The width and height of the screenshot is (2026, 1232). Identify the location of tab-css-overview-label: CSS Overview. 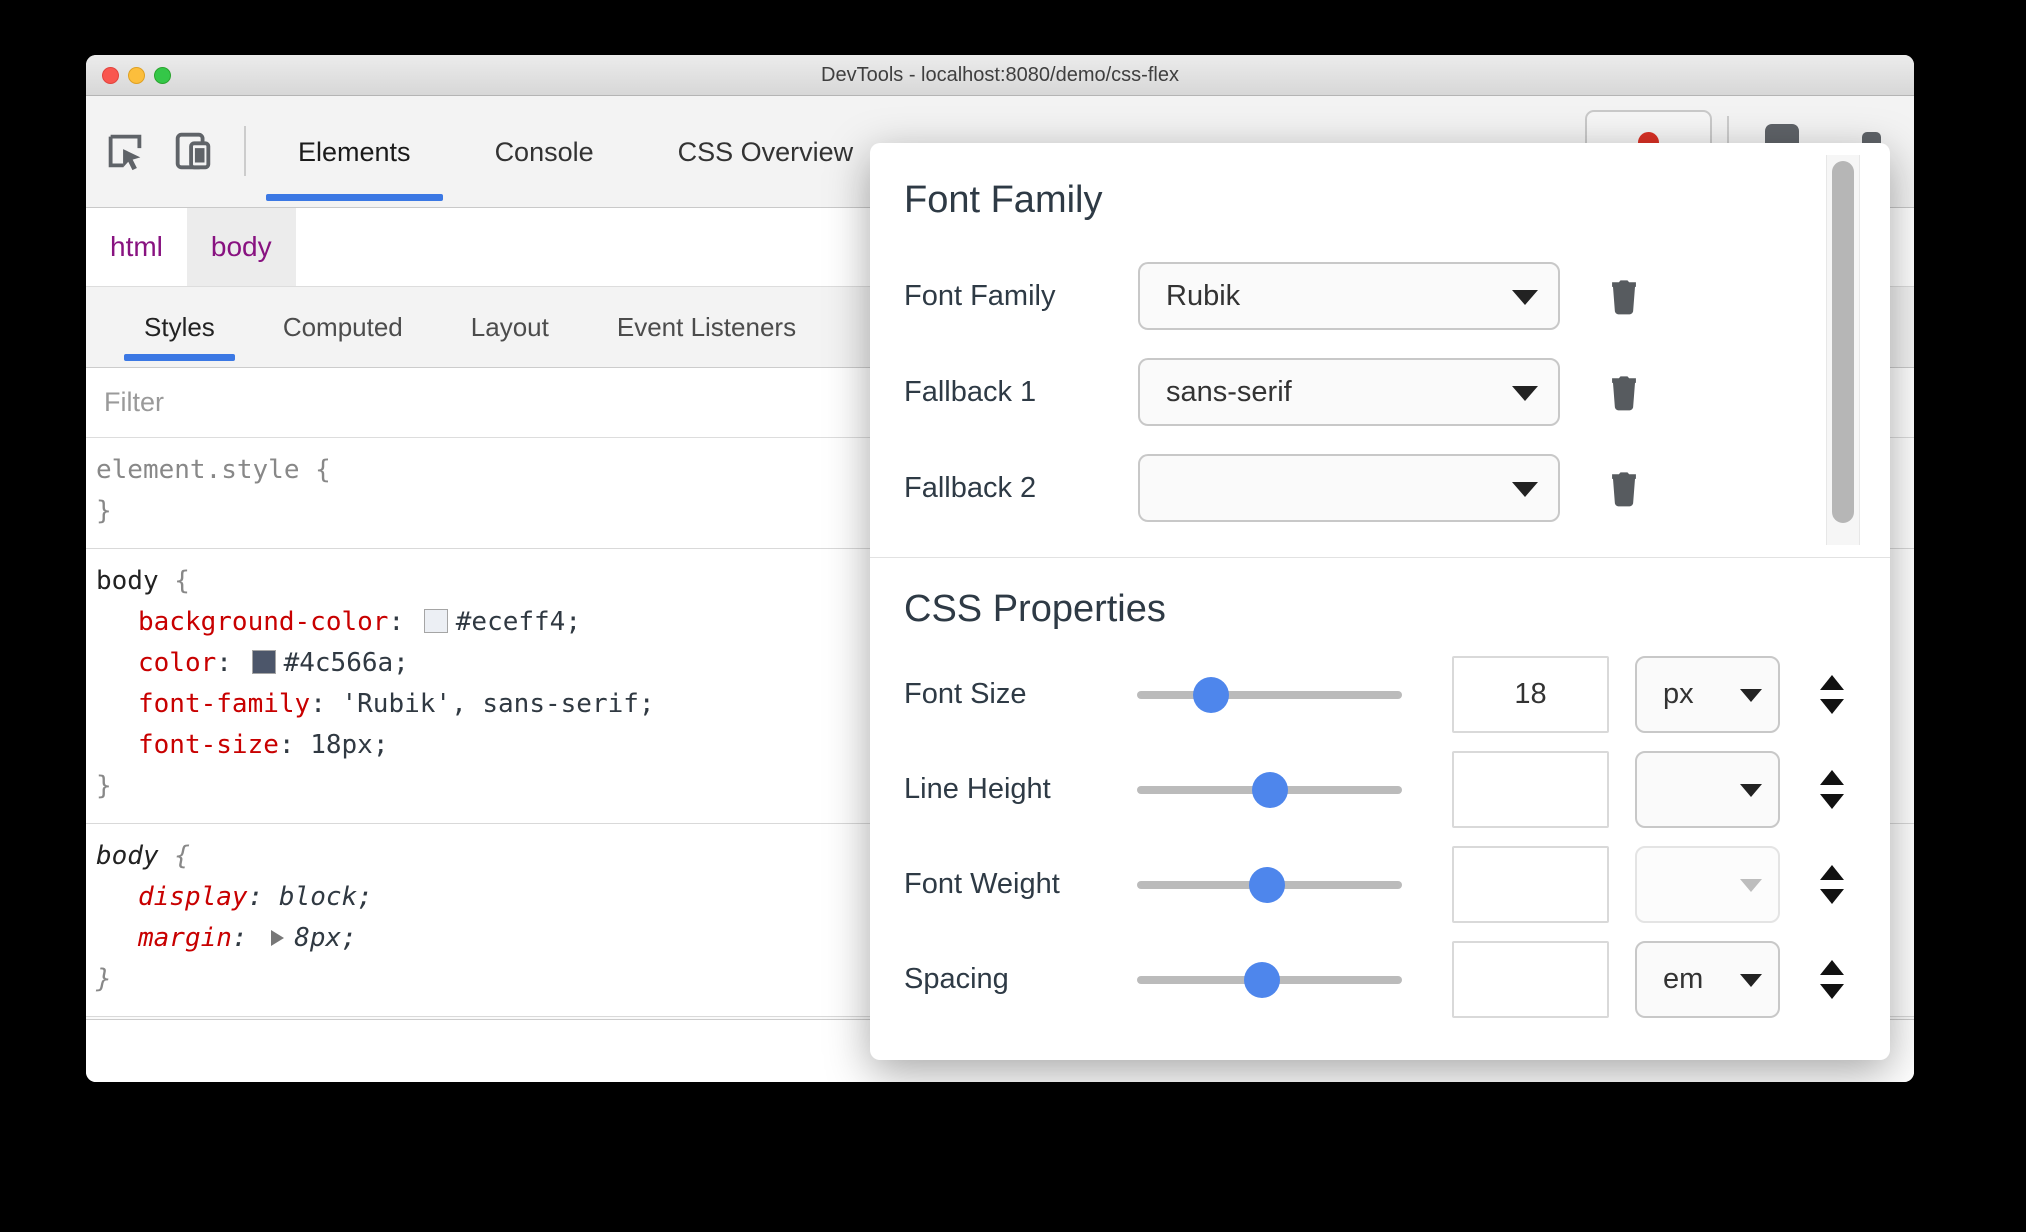
(765, 151).